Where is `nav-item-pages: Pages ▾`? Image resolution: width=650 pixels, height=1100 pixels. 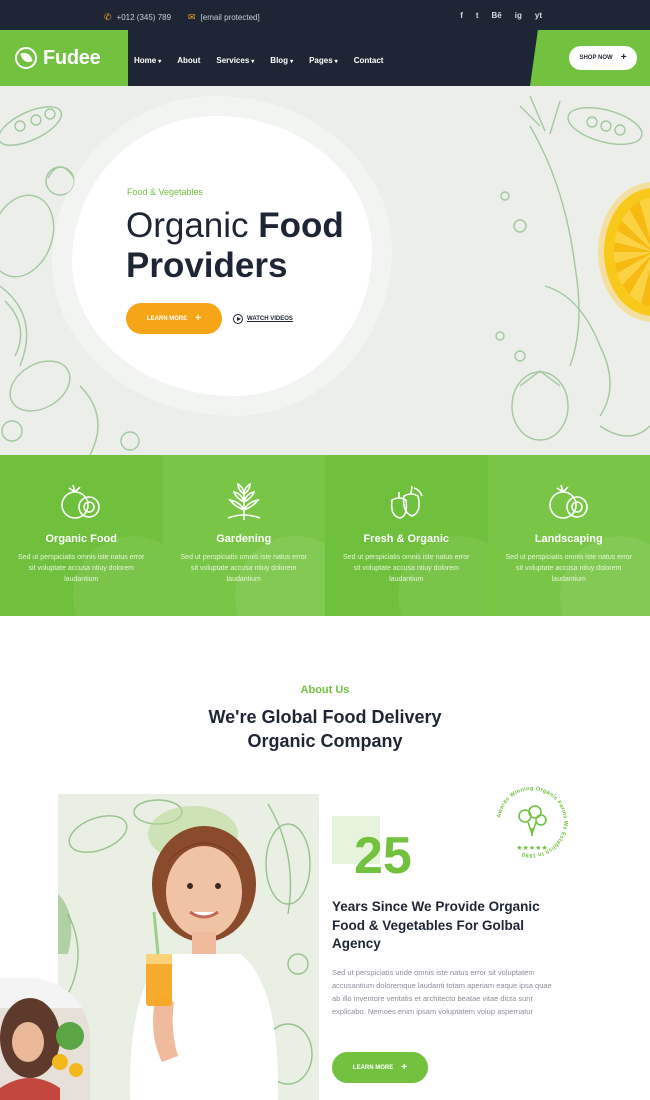 nav-item-pages: Pages ▾ is located at coordinates (323, 60).